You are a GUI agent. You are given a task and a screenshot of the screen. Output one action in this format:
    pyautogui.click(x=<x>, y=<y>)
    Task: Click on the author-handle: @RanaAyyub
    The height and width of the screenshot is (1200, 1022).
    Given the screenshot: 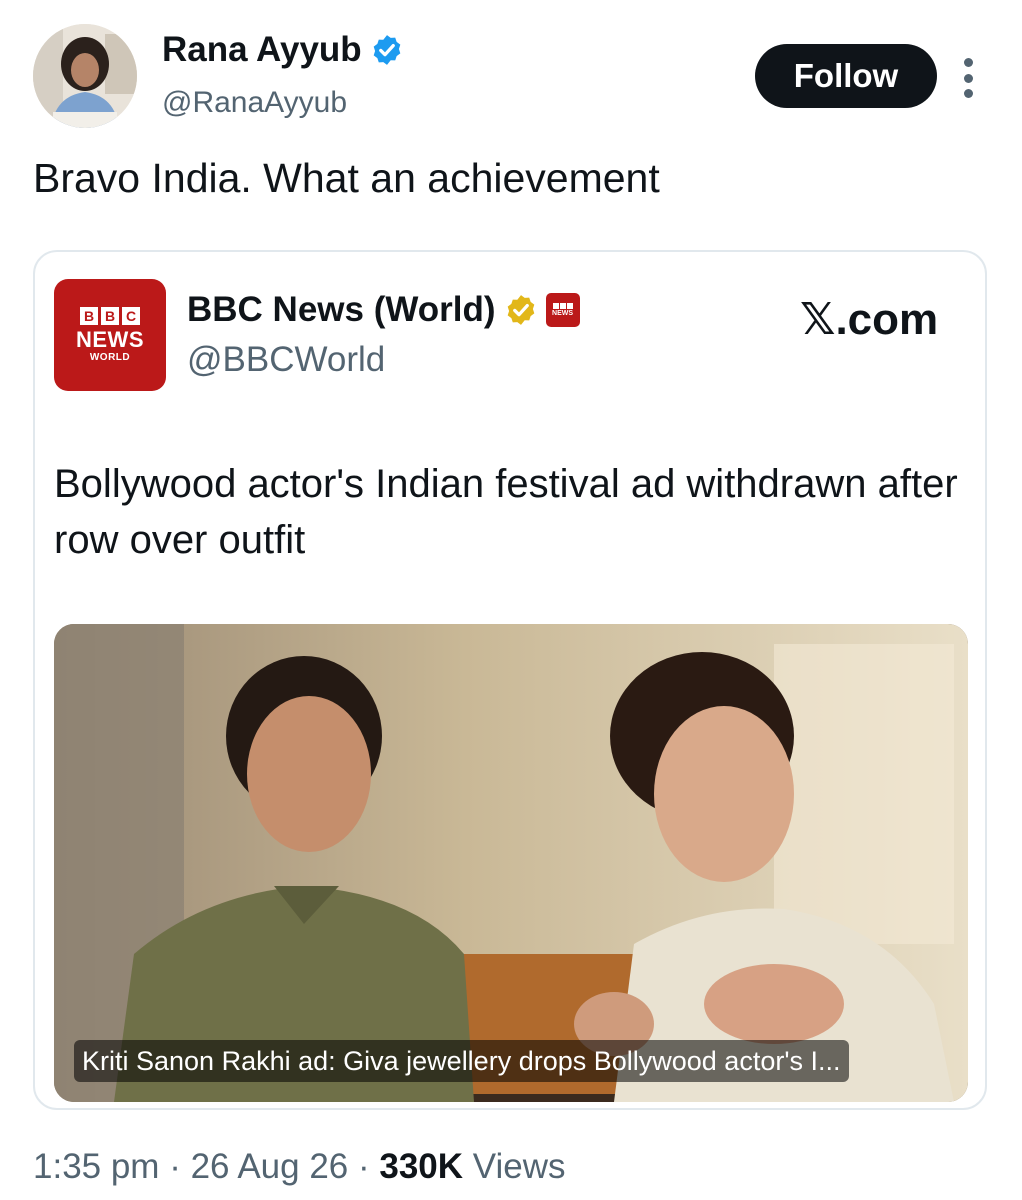 What is the action you would take?
    pyautogui.click(x=254, y=103)
    